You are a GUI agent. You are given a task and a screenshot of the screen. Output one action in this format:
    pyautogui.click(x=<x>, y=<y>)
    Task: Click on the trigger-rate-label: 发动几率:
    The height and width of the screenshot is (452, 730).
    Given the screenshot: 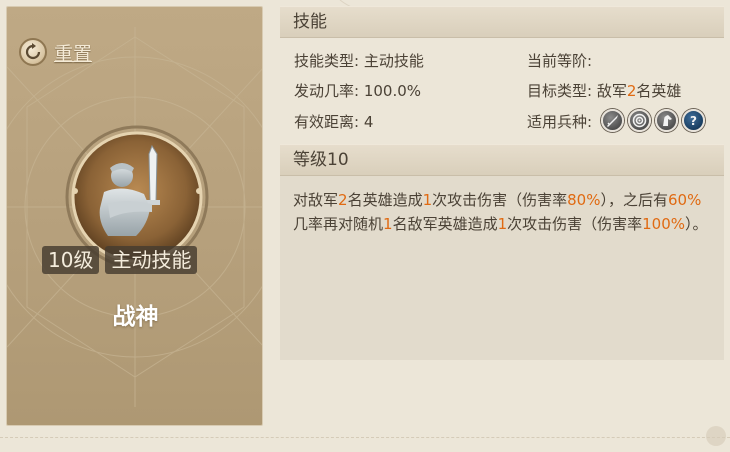 What is the action you would take?
    pyautogui.click(x=327, y=91)
    